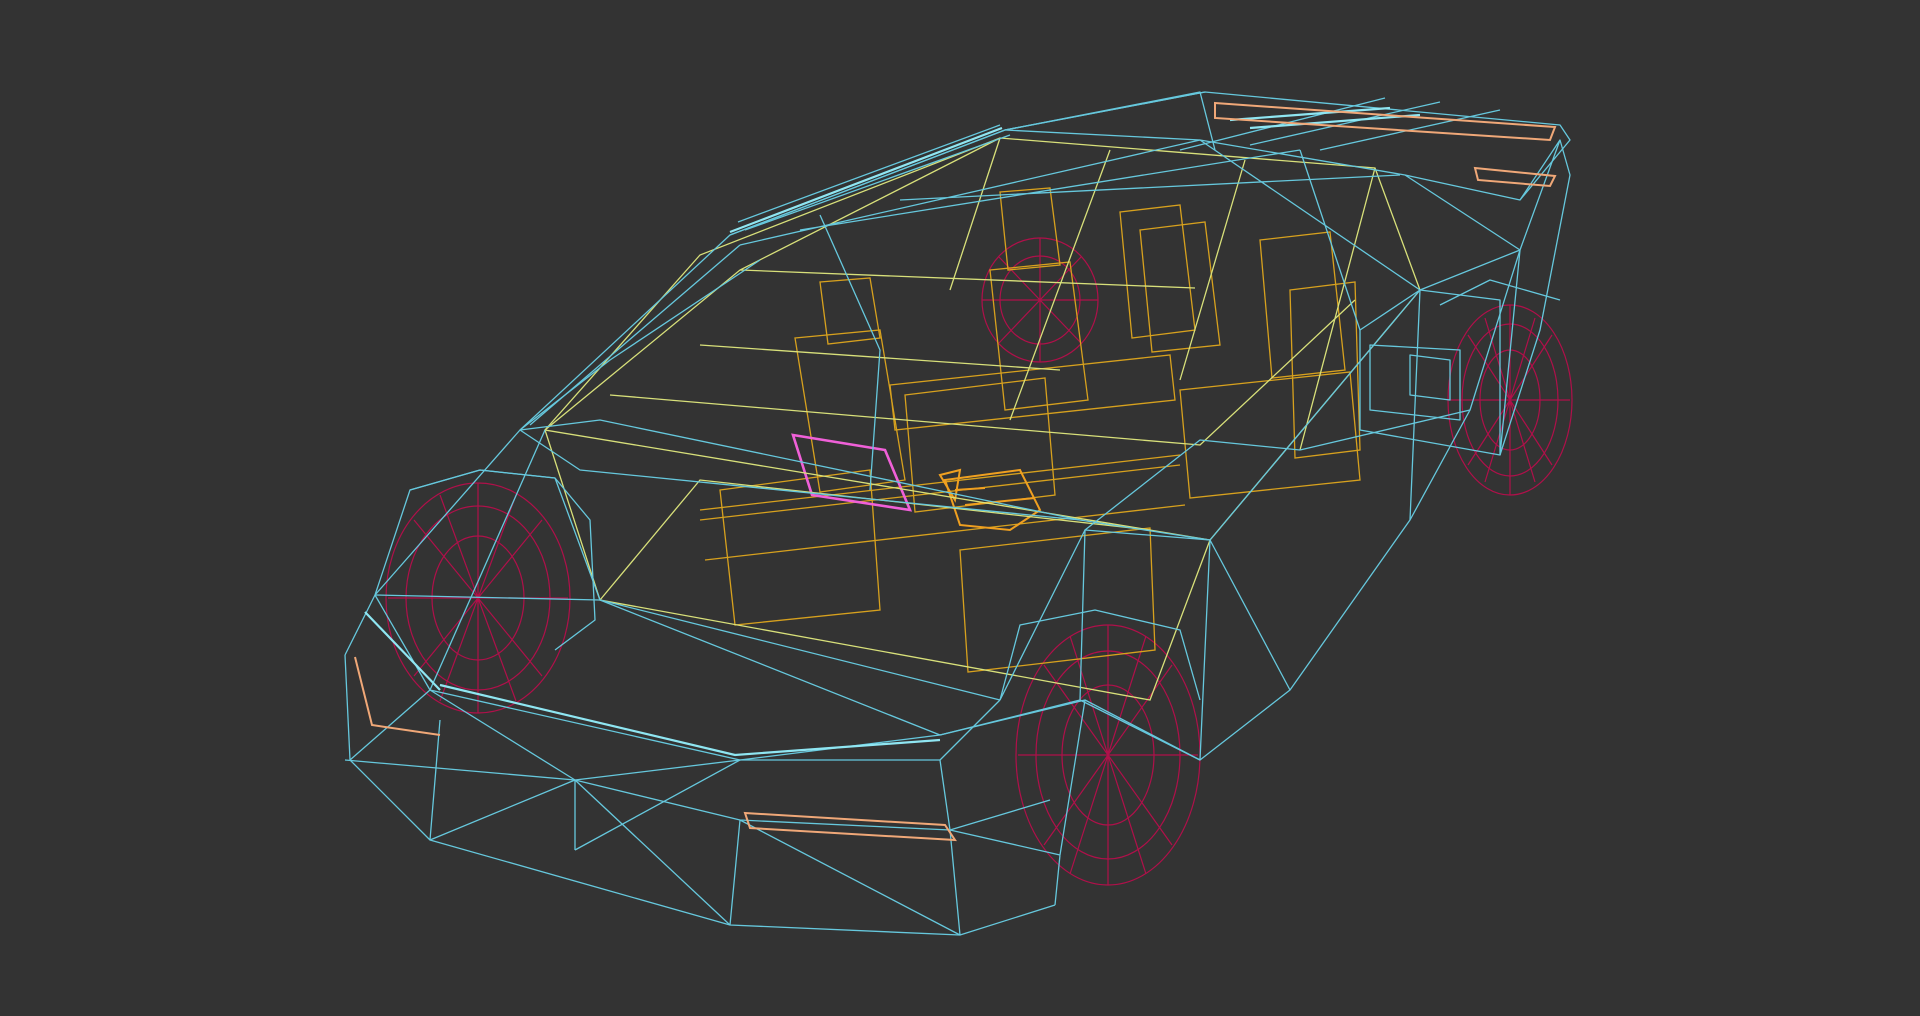  Describe the element at coordinates (1510, 400) in the screenshot. I see `rear-left-wheel` at that location.